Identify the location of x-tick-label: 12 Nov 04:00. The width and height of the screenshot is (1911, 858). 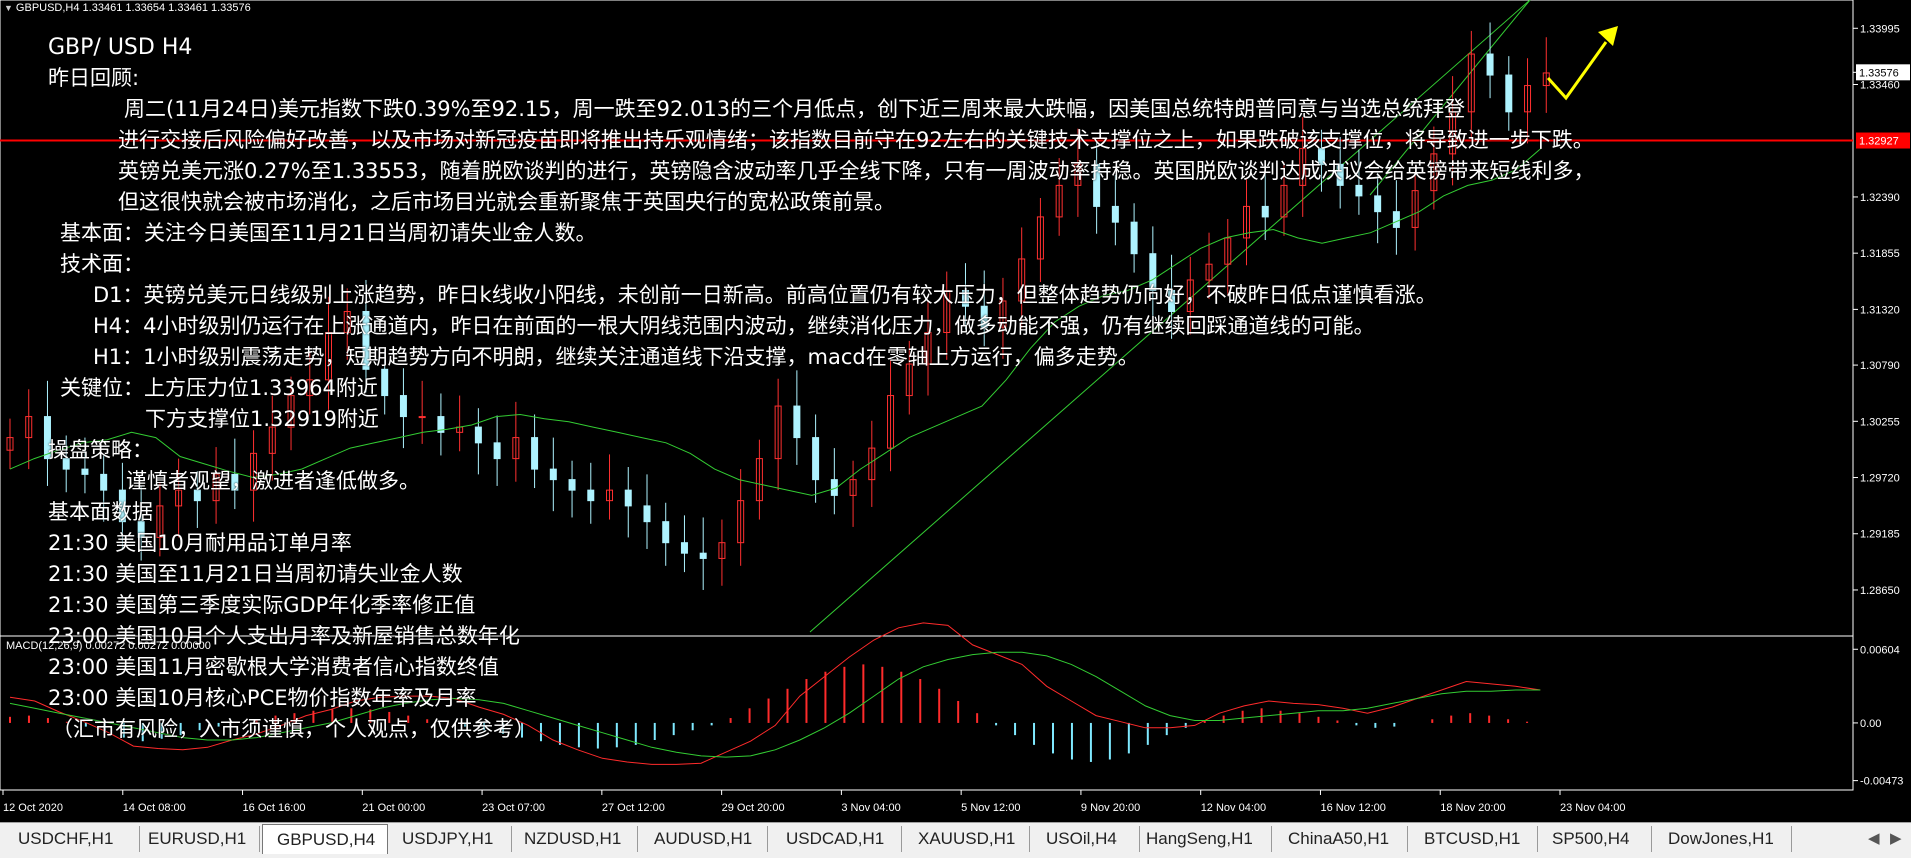
(1233, 808).